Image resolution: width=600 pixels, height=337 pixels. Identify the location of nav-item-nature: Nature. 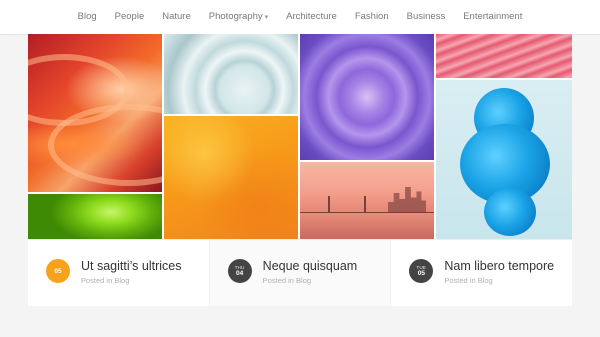
(176, 17).